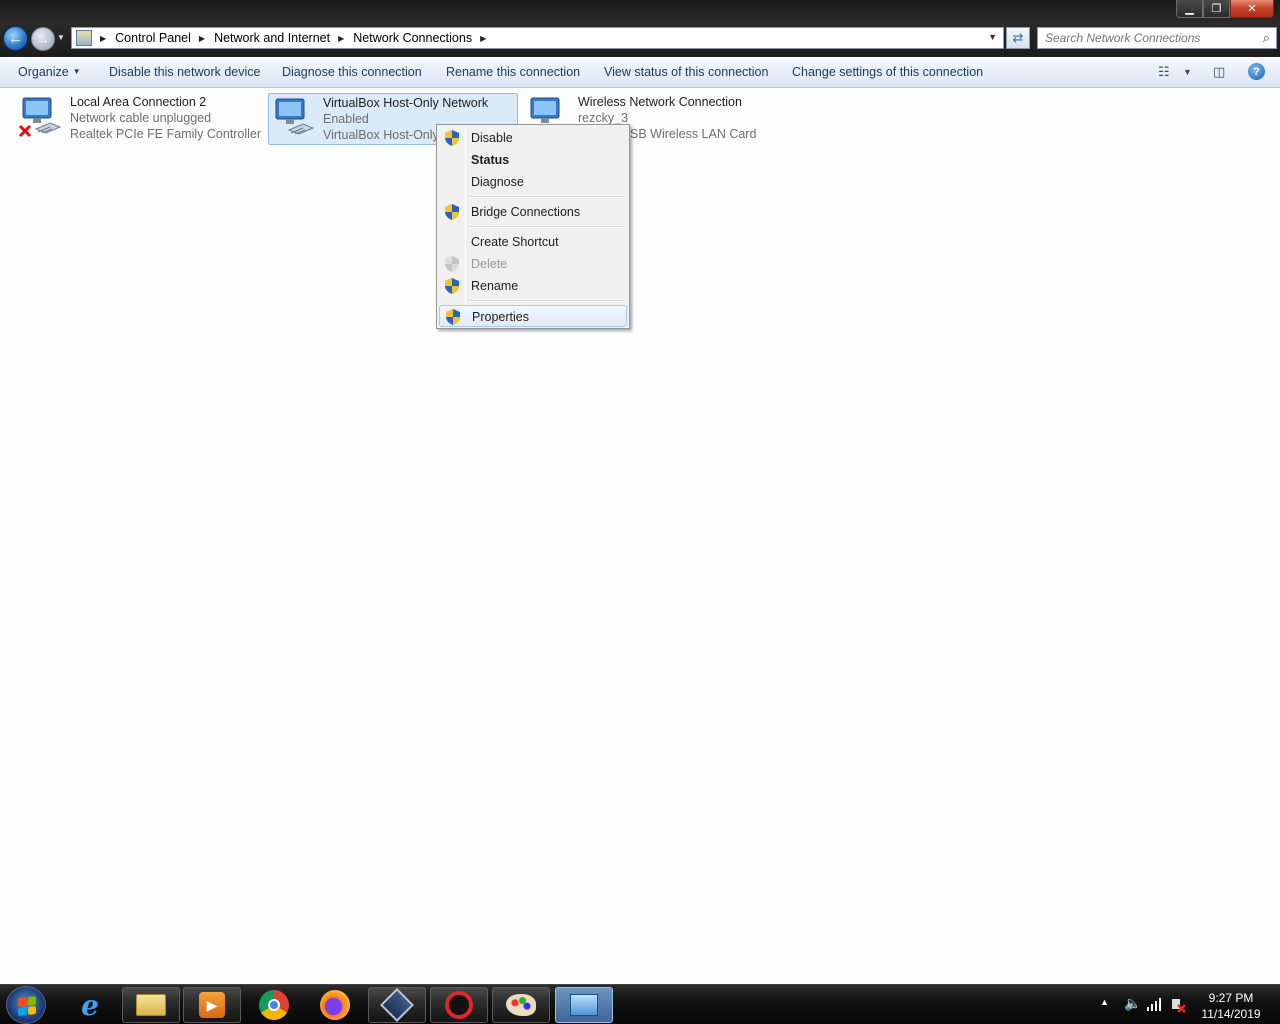  What do you see at coordinates (1231, 1006) in the screenshot?
I see `system-clock: 9:27 PM 11/14/2019` at bounding box center [1231, 1006].